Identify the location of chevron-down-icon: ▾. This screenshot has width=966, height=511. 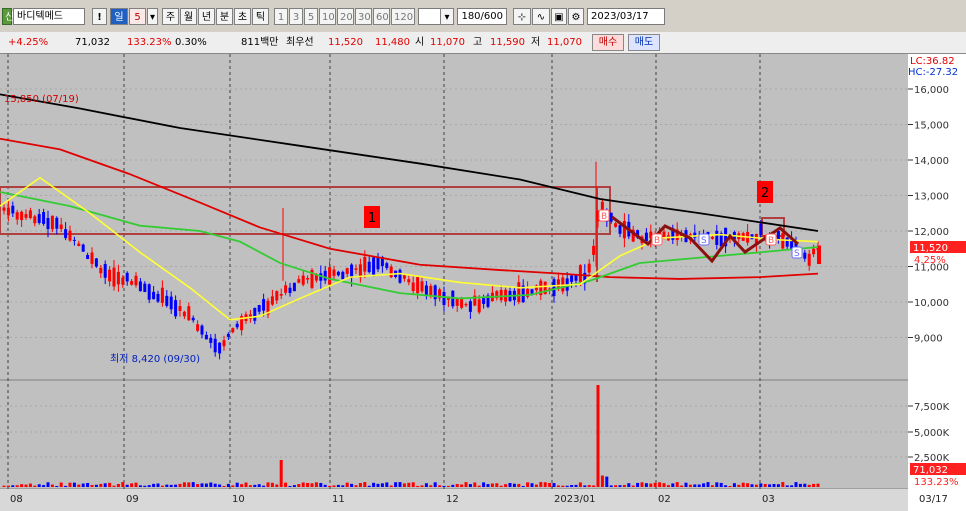
(153, 17).